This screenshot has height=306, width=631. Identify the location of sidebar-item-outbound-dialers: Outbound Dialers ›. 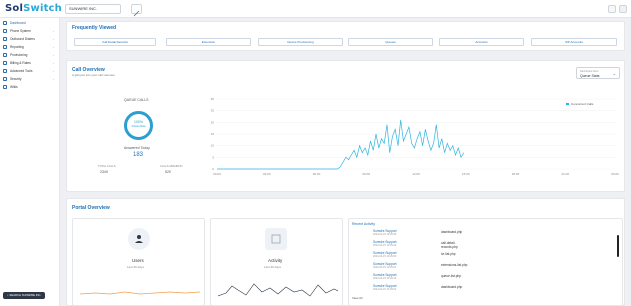
(30, 39).